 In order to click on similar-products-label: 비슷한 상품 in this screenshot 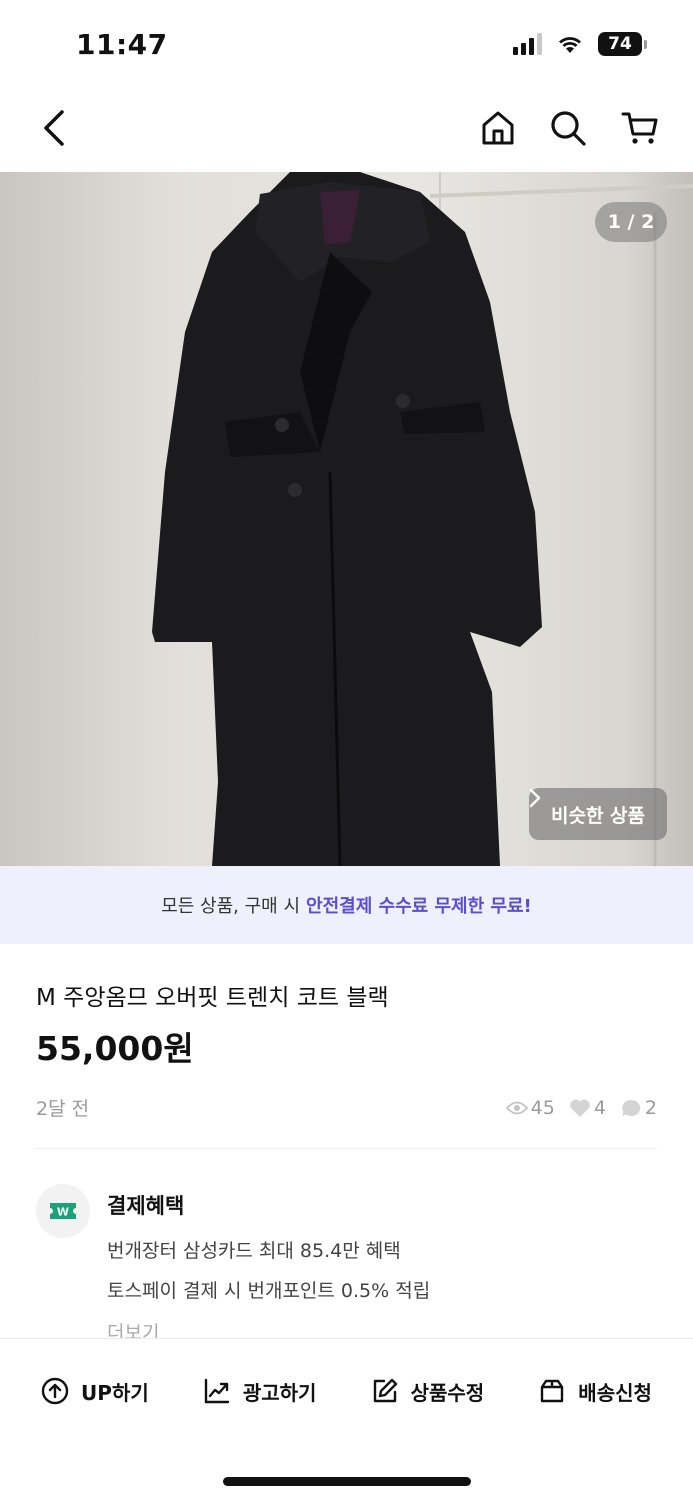, I will do `click(597, 815)`.